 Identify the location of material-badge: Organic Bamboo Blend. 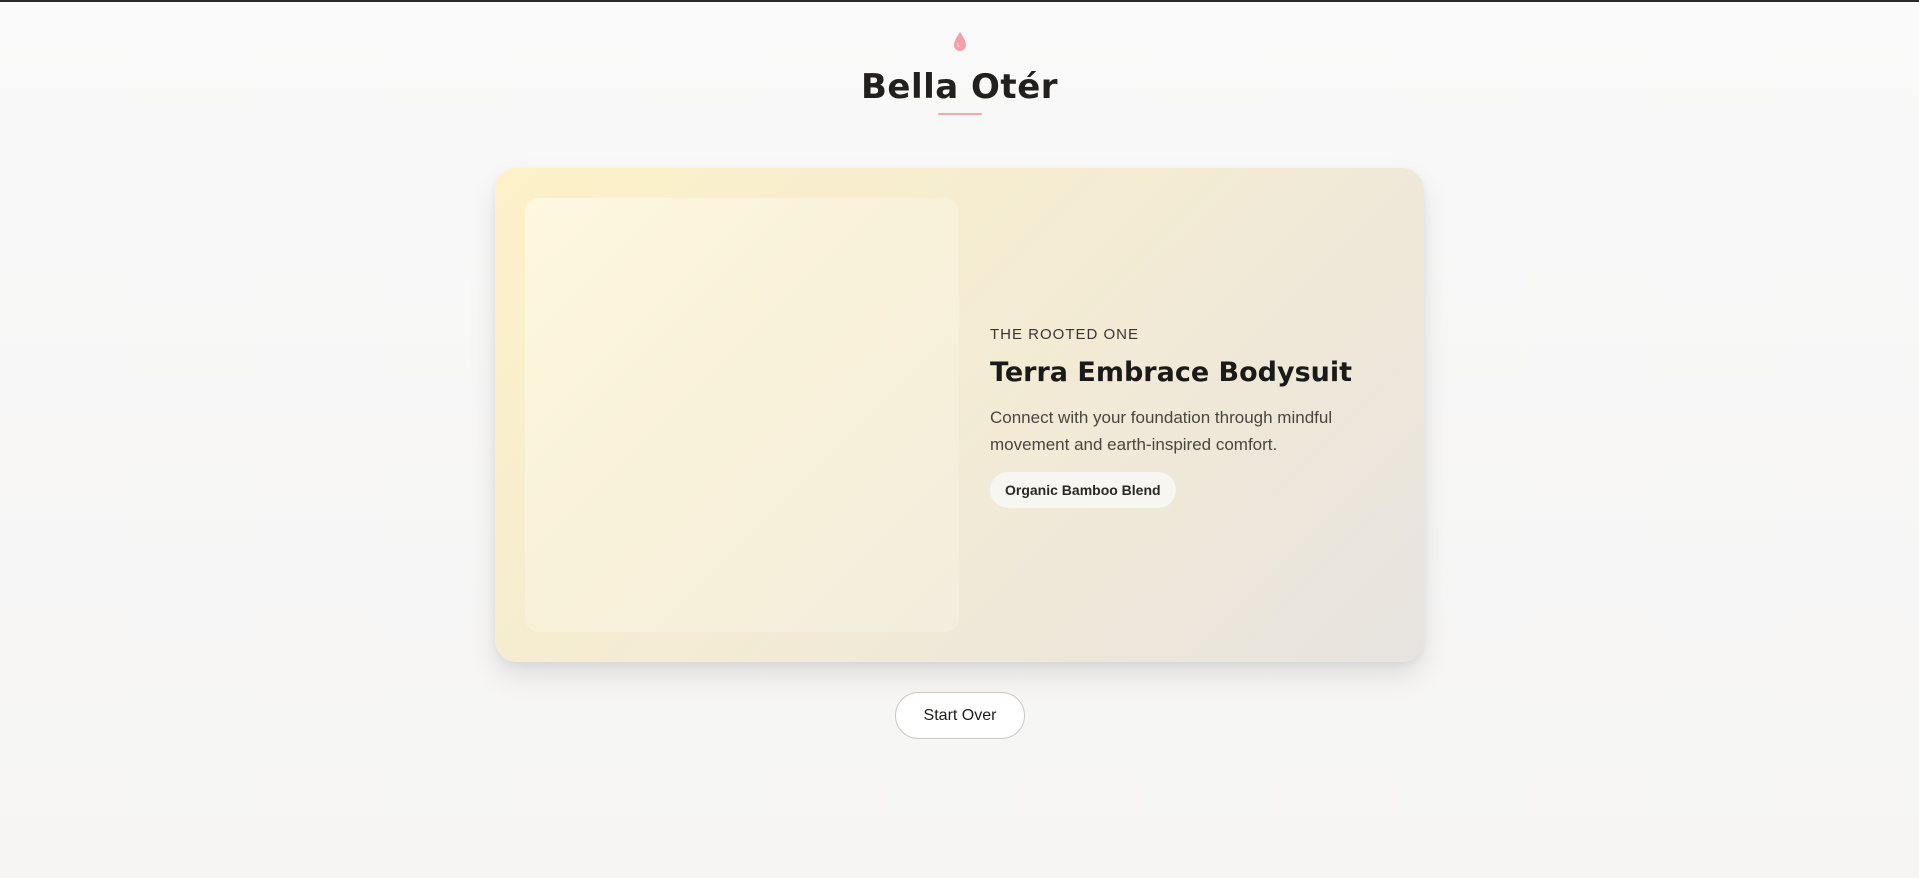
(1083, 490).